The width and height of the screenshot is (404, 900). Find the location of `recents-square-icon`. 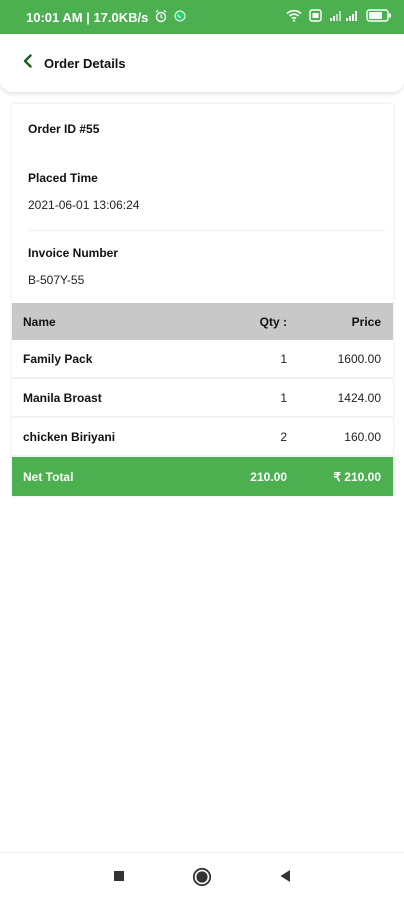

recents-square-icon is located at coordinates (119, 878).